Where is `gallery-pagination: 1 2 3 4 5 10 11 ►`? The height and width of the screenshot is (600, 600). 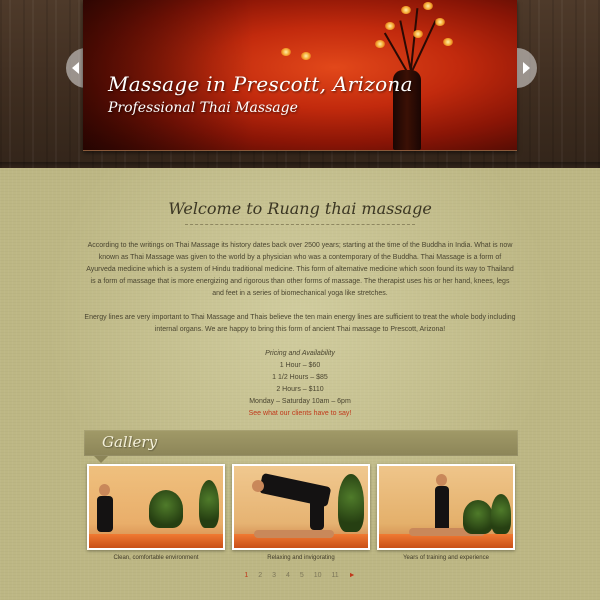 gallery-pagination: 1 2 3 4 5 10 11 ► is located at coordinates (300, 575).